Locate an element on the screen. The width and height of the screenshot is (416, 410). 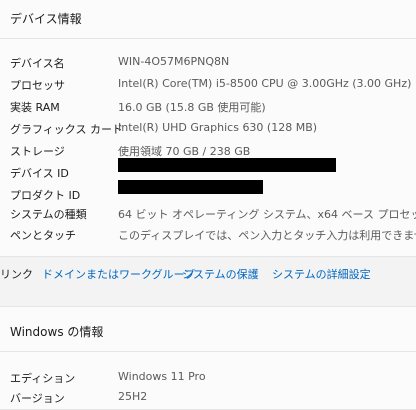
spec-value: 16.0 GB (15.8 GB 使用可能) is located at coordinates (192, 107).